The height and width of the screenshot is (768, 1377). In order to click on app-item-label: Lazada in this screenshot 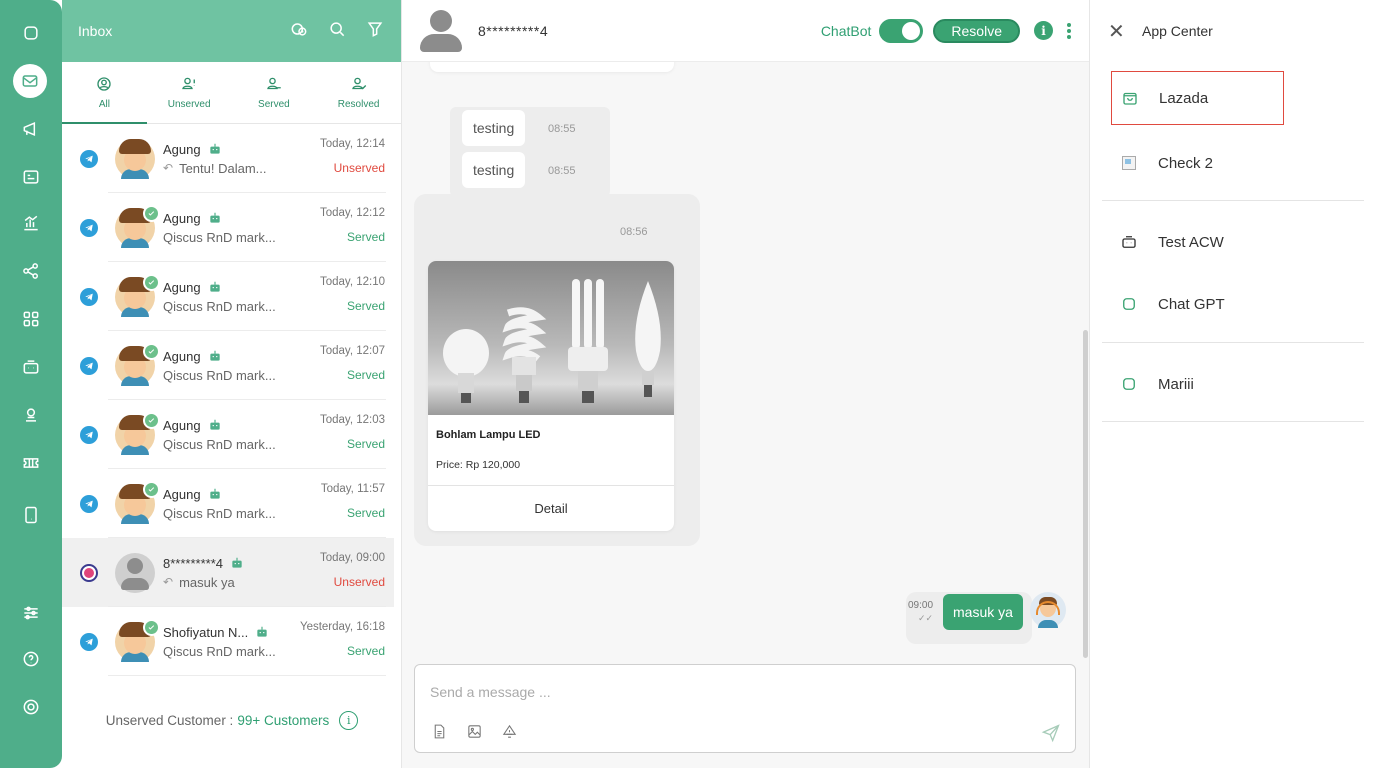, I will do `click(1184, 98)`.